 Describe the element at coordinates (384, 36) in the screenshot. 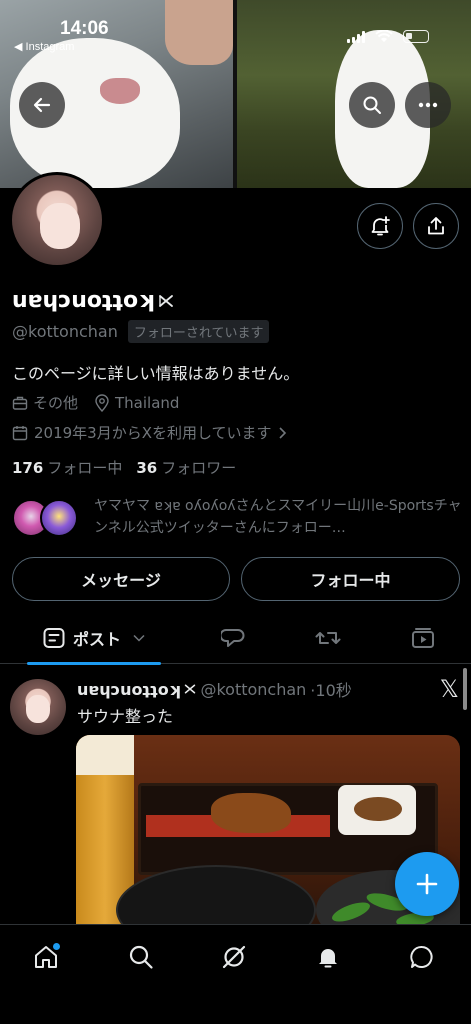

I see `wifi-icon` at that location.